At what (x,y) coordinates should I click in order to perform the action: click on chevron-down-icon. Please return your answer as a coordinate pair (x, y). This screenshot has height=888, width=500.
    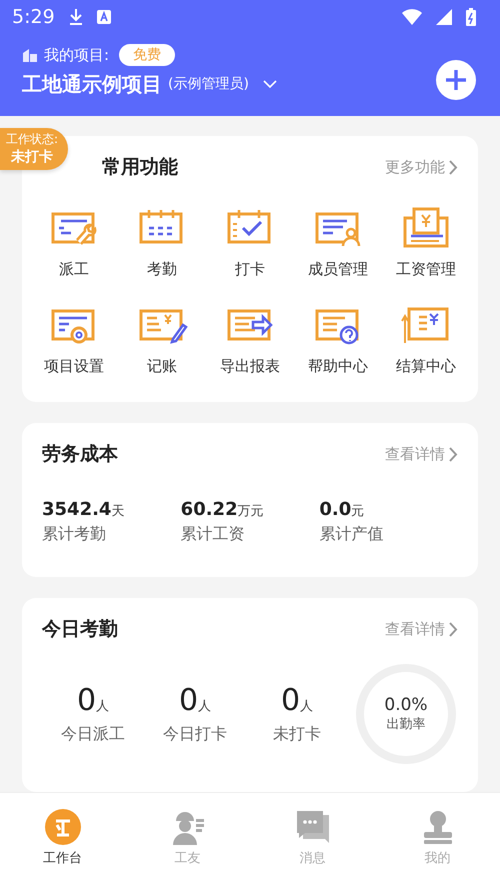
    Looking at the image, I should click on (269, 84).